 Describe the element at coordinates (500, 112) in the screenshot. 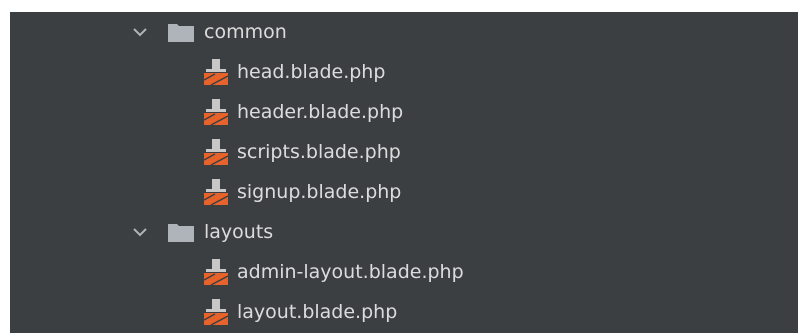

I see `tree-file-row: header.blade.php` at that location.